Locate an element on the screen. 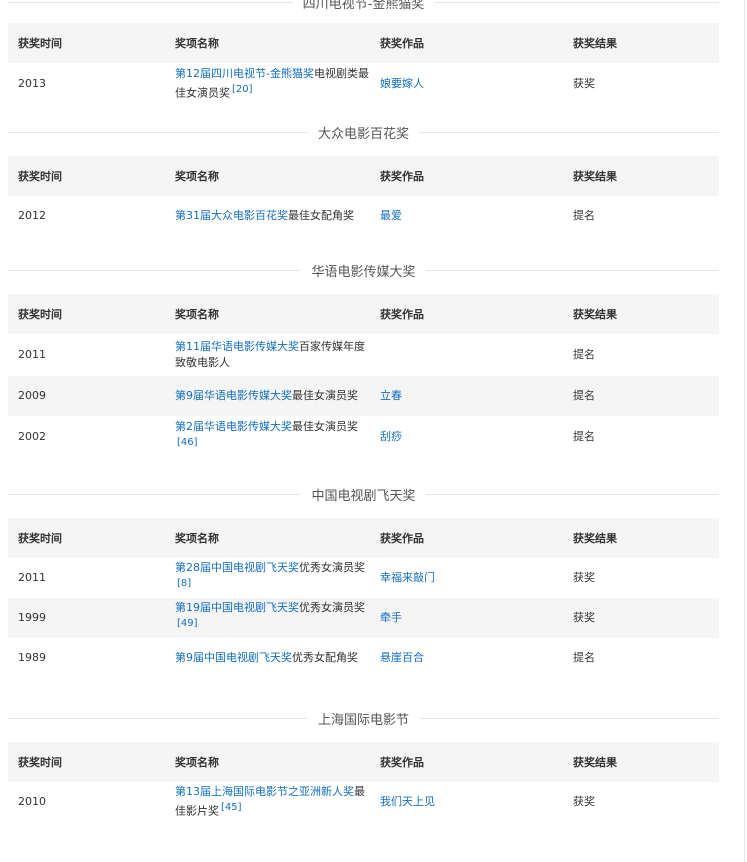 This screenshot has width=747, height=862. award-link: 第28届中国电视剧飞天奖 is located at coordinates (237, 567).